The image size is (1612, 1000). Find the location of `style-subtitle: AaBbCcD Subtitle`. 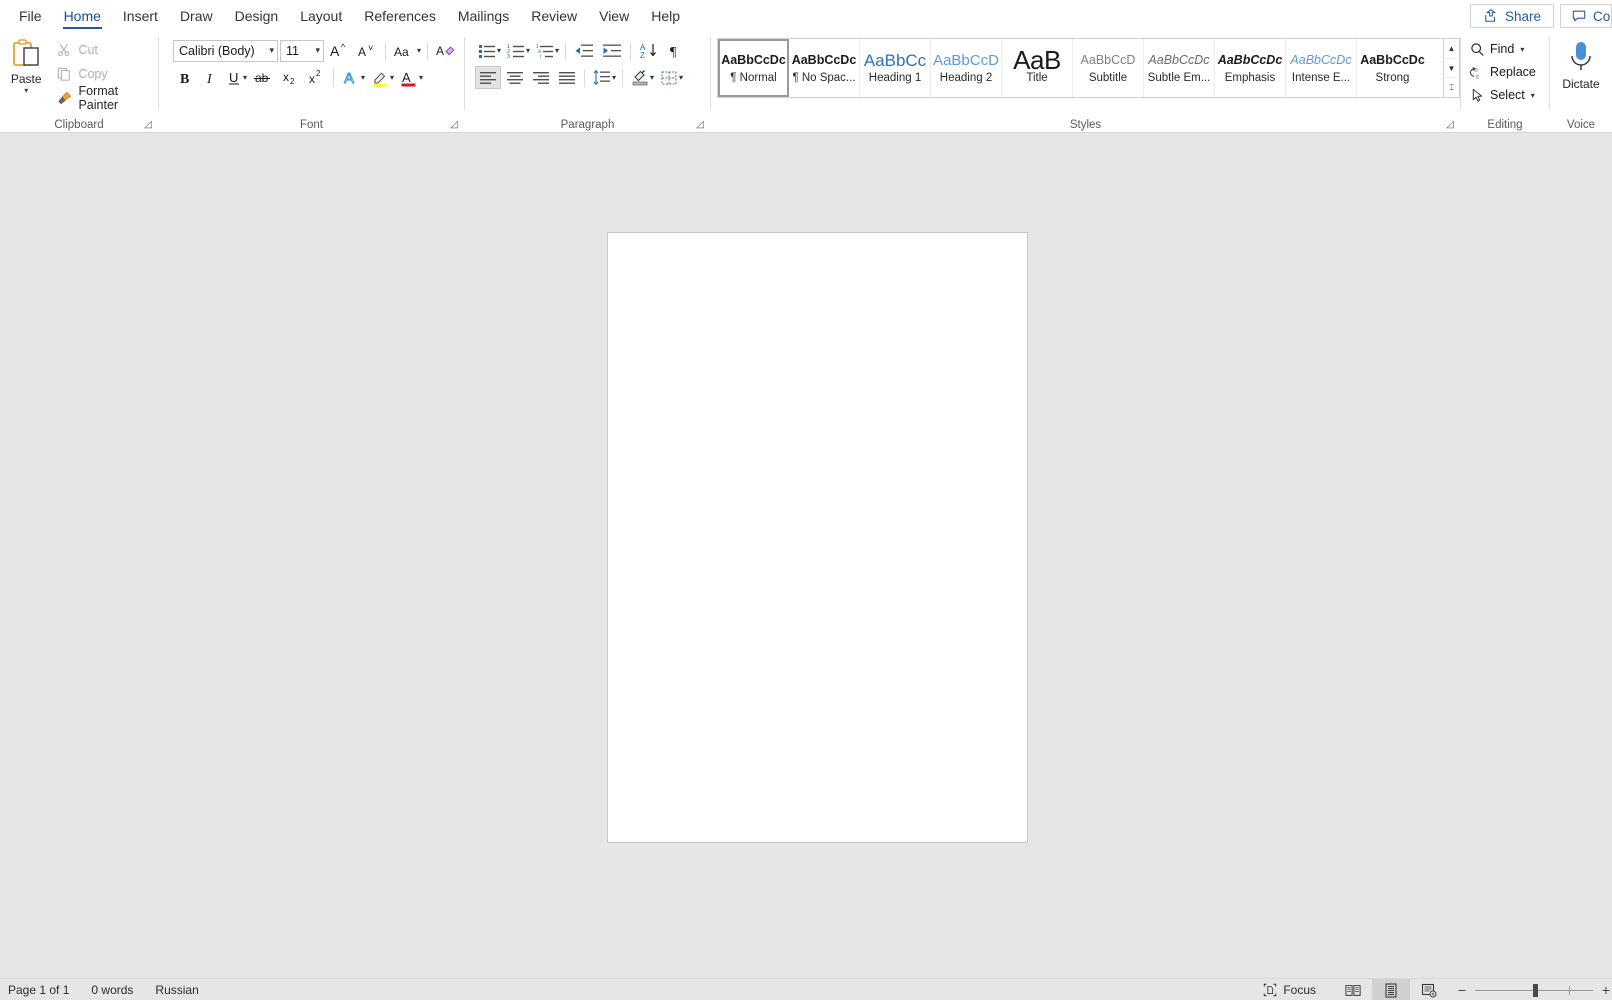

style-subtitle: AaBbCcD Subtitle is located at coordinates (1108, 68).